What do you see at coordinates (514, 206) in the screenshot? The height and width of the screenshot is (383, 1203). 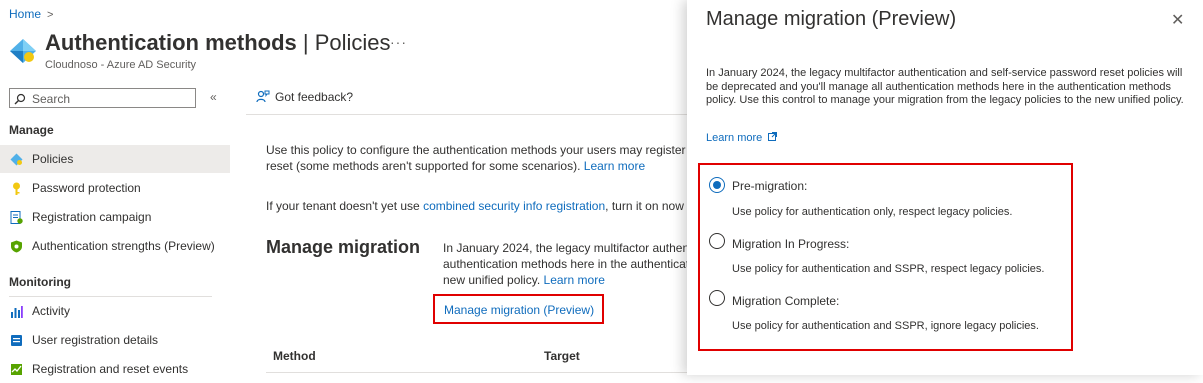 I see `combined-registration-link: combined security info registration` at bounding box center [514, 206].